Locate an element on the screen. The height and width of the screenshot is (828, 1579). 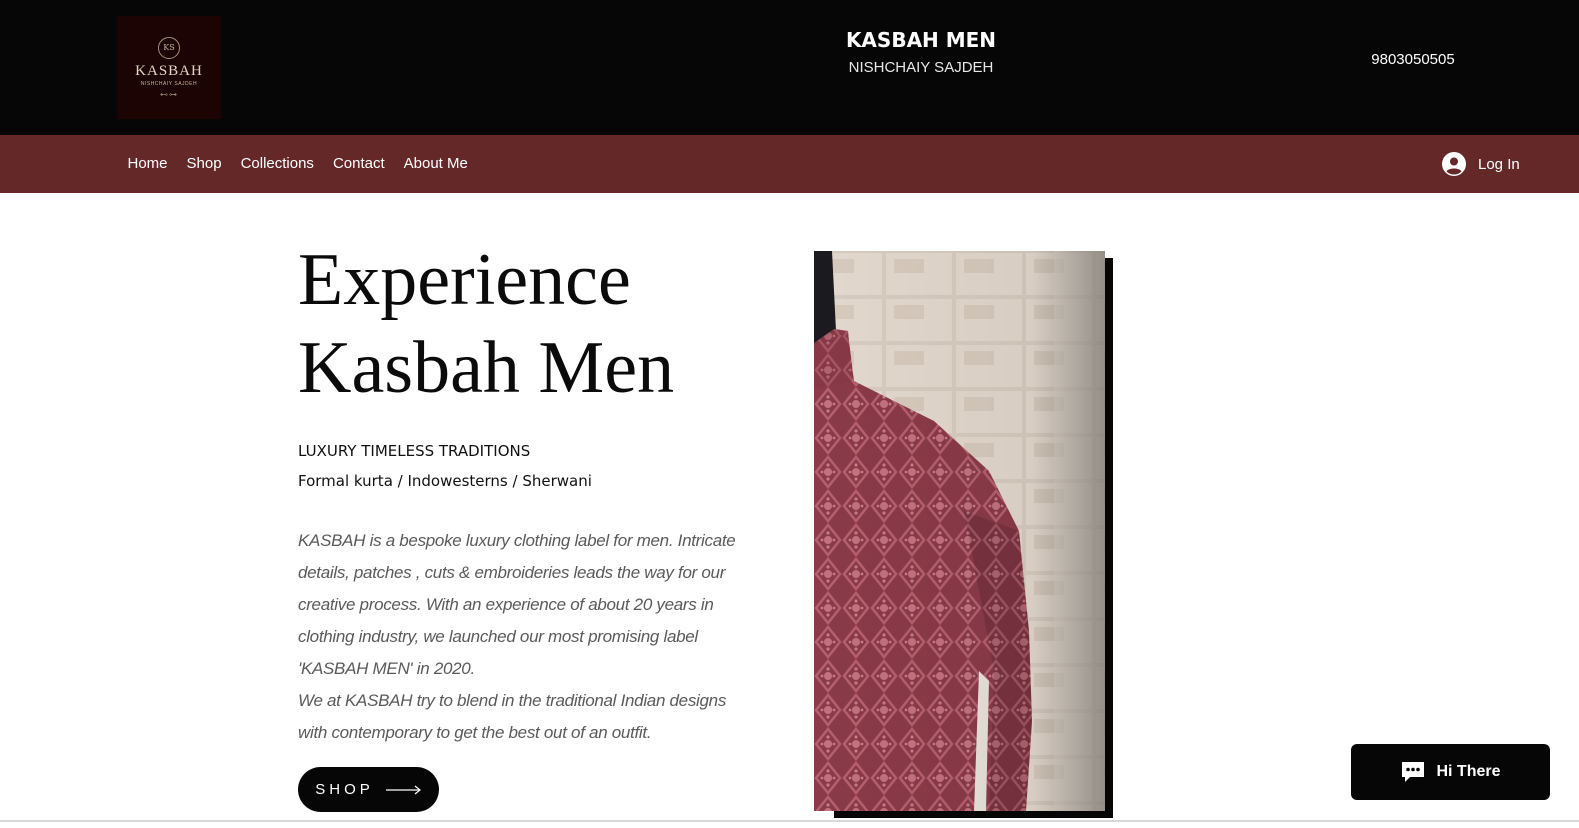
hero-title-line-2: Kasbah Men is located at coordinates (486, 368).